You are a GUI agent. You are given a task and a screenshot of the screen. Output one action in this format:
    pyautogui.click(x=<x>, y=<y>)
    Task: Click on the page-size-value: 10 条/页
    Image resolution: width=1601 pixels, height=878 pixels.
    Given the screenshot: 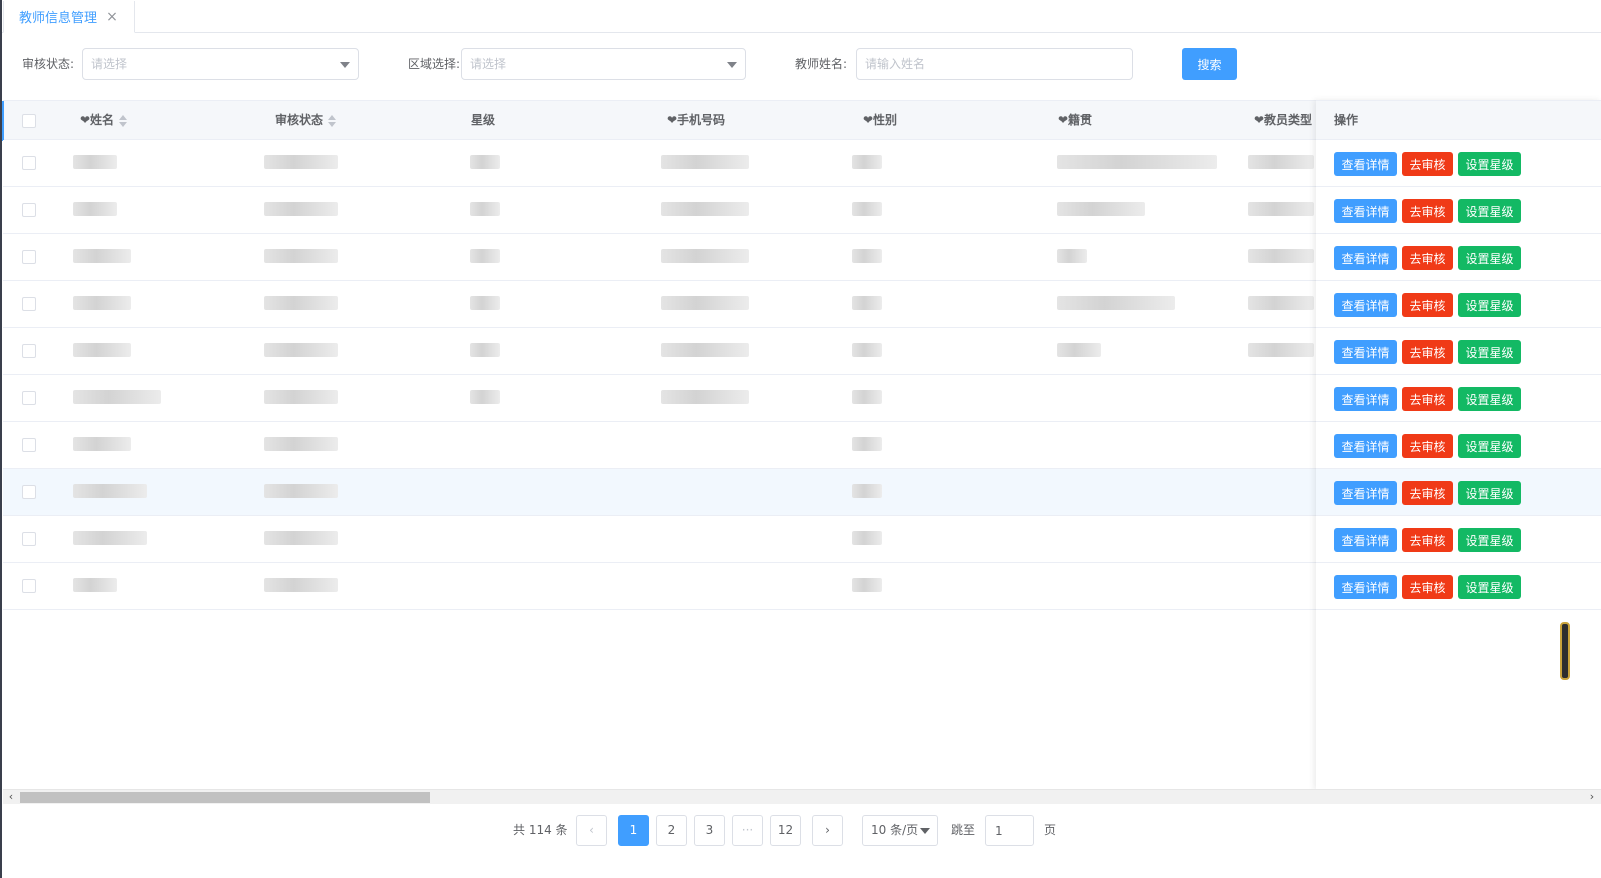 What is the action you would take?
    pyautogui.click(x=895, y=830)
    